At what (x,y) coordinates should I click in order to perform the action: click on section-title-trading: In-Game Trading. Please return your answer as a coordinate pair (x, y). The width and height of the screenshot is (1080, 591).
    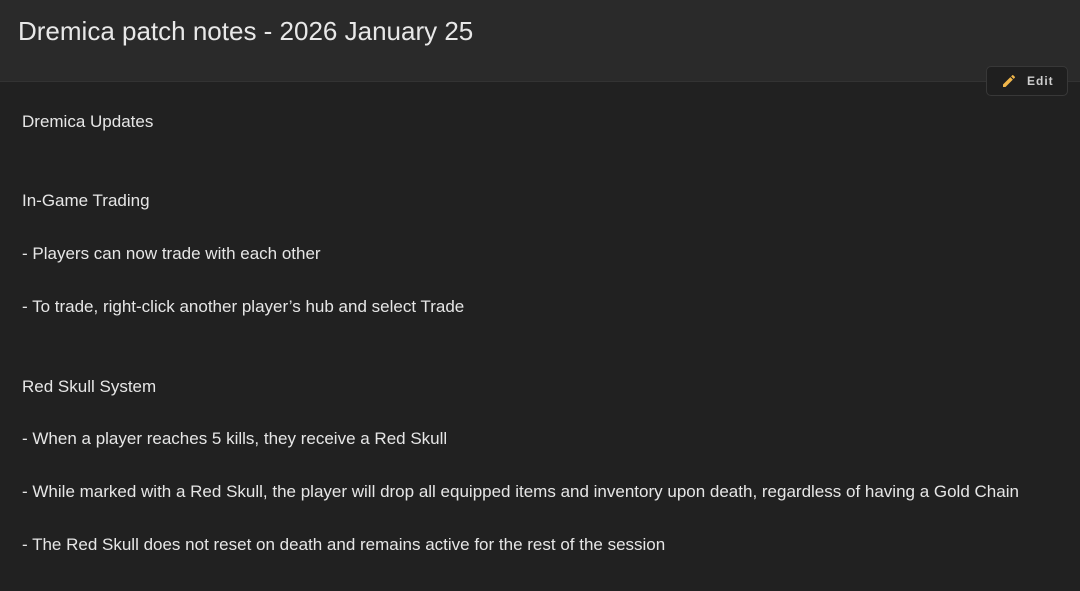
    Looking at the image, I should click on (86, 200).